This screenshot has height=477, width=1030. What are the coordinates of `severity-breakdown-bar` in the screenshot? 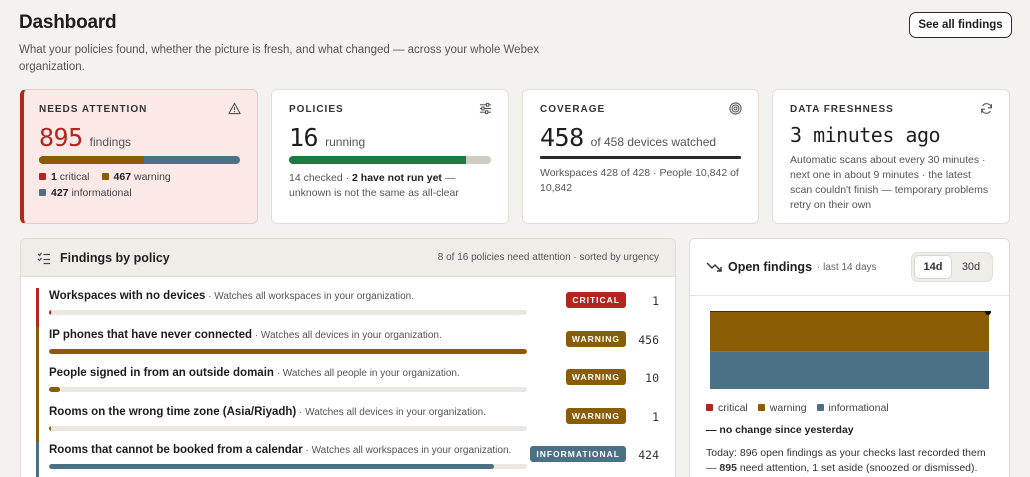 It's located at (139, 160).